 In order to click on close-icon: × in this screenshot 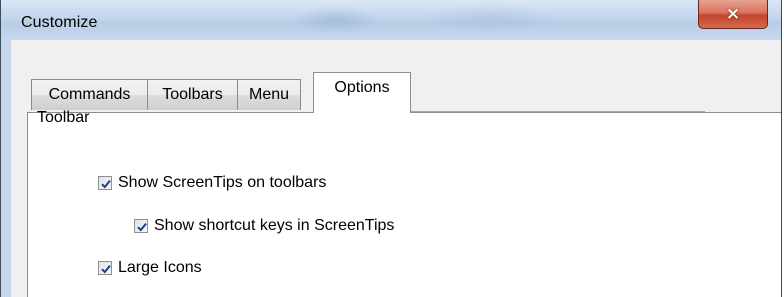, I will do `click(733, 13)`.